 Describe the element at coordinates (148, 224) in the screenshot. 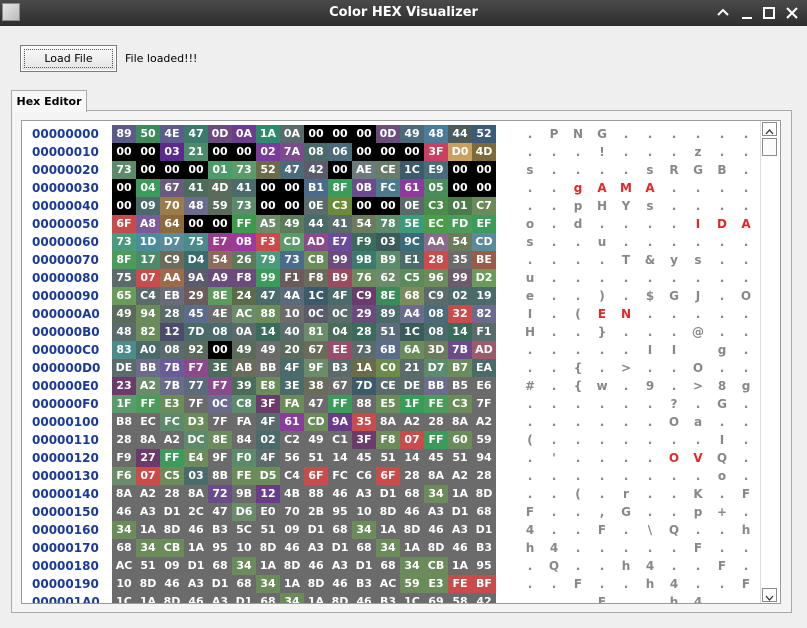

I see `hex-byte: A8` at that location.